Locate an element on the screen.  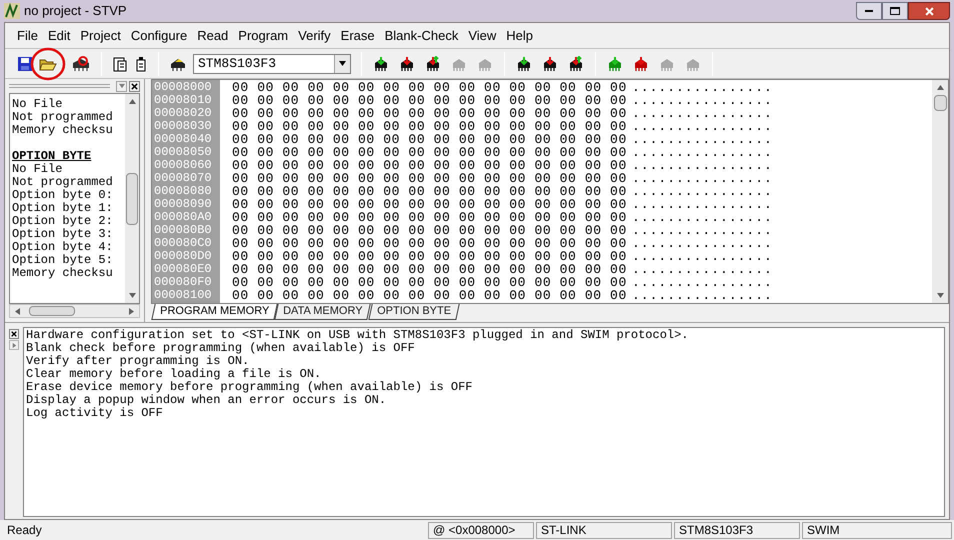
minimize-button is located at coordinates (869, 11).